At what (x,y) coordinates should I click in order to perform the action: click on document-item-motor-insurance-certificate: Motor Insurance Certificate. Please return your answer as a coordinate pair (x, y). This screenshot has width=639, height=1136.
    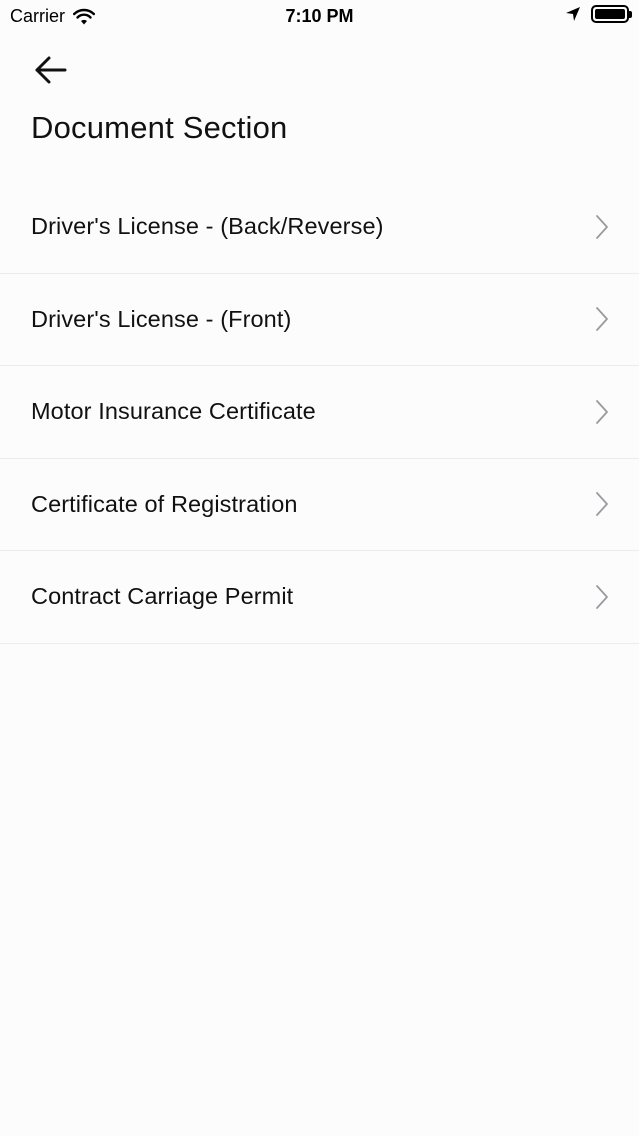
    Looking at the image, I should click on (319, 412).